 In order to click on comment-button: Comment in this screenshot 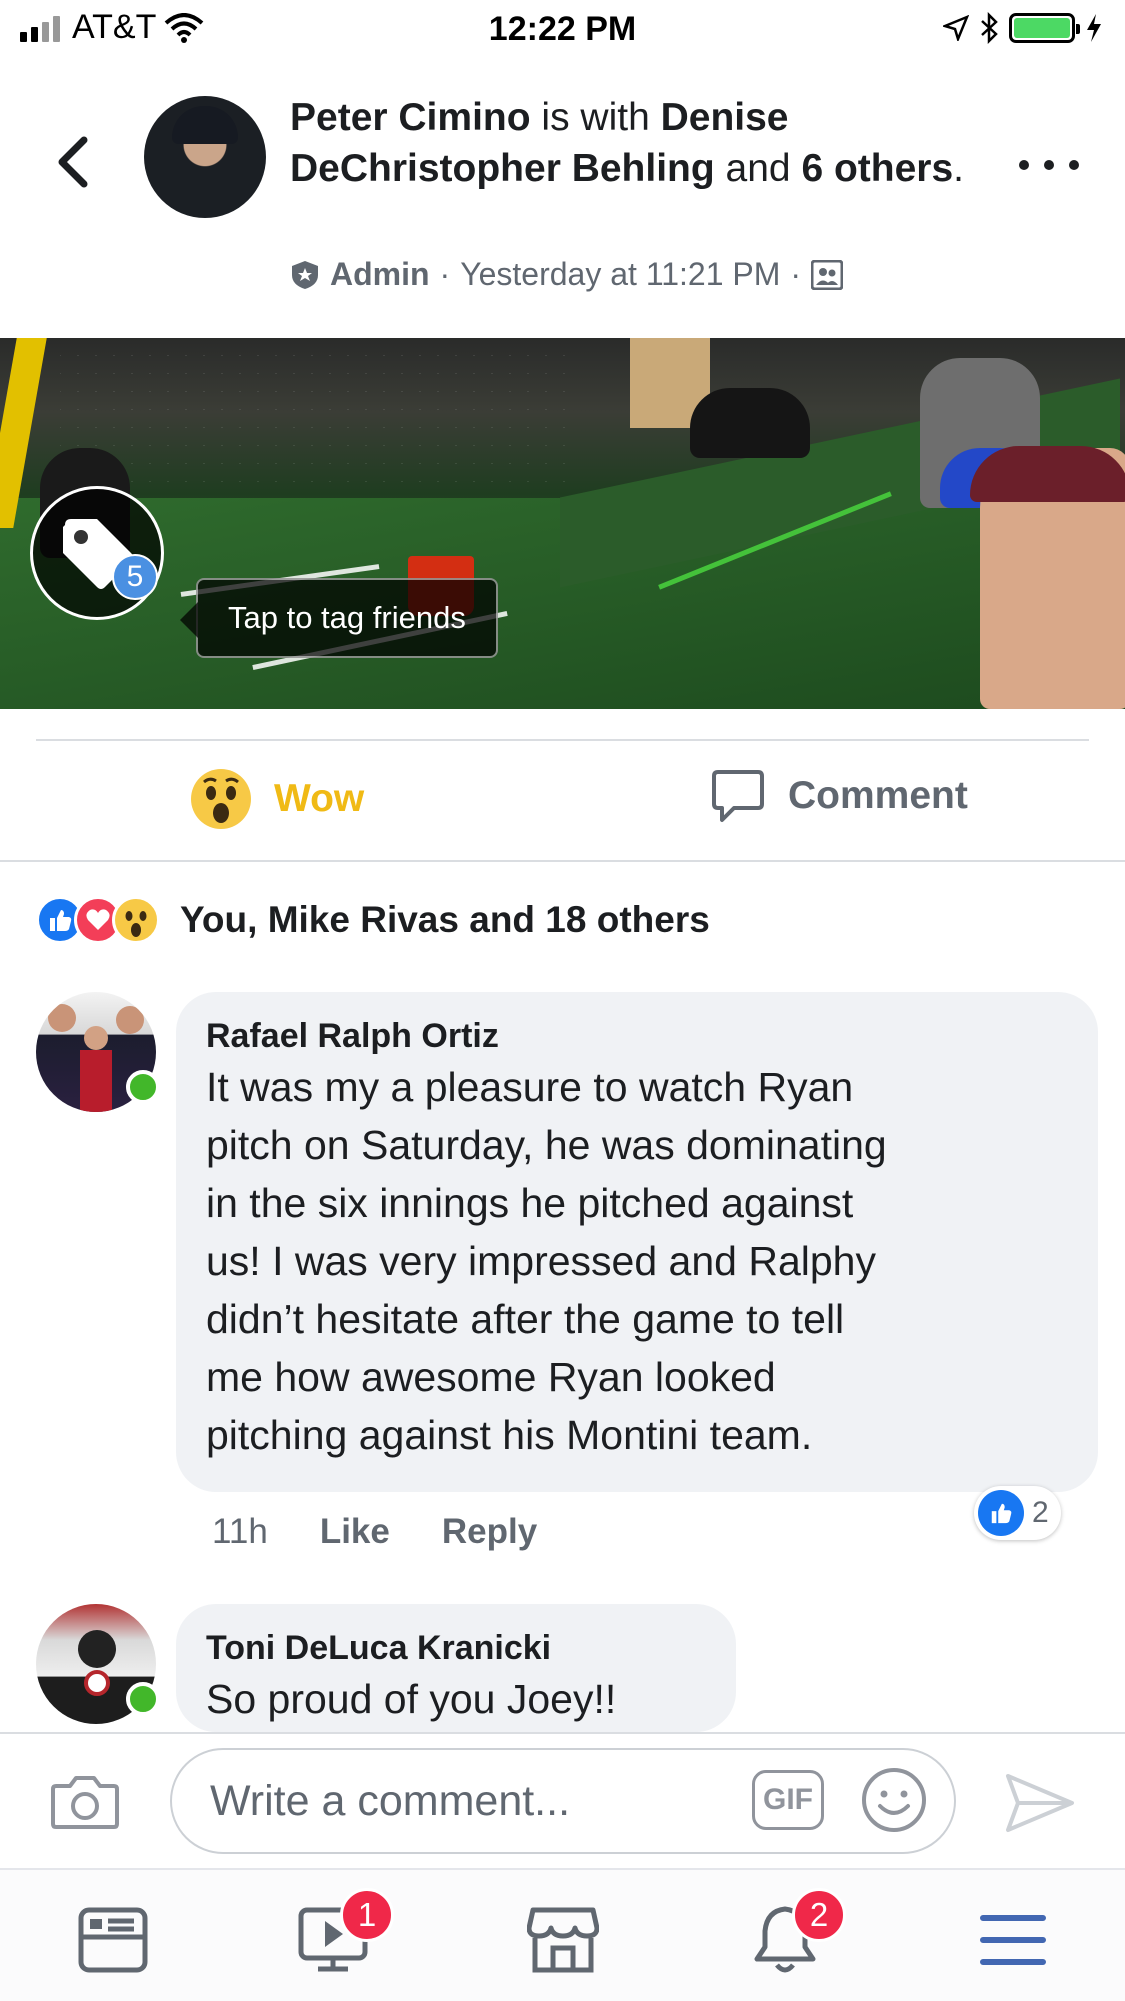, I will do `click(839, 796)`.